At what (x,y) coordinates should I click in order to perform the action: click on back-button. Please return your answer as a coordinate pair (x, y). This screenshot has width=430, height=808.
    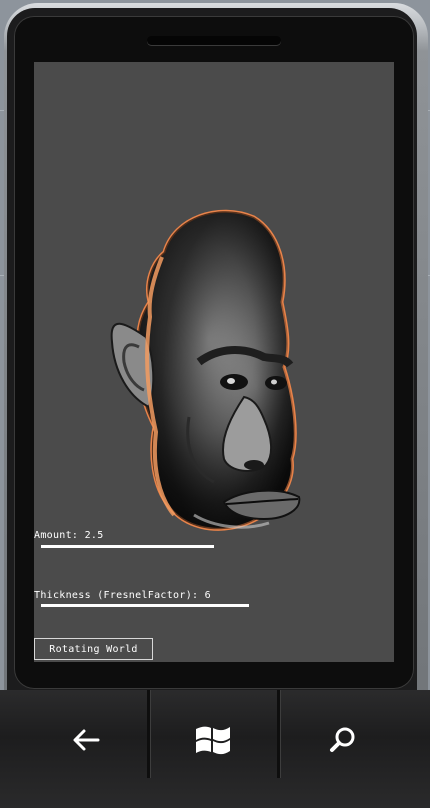
    Looking at the image, I should click on (86, 740).